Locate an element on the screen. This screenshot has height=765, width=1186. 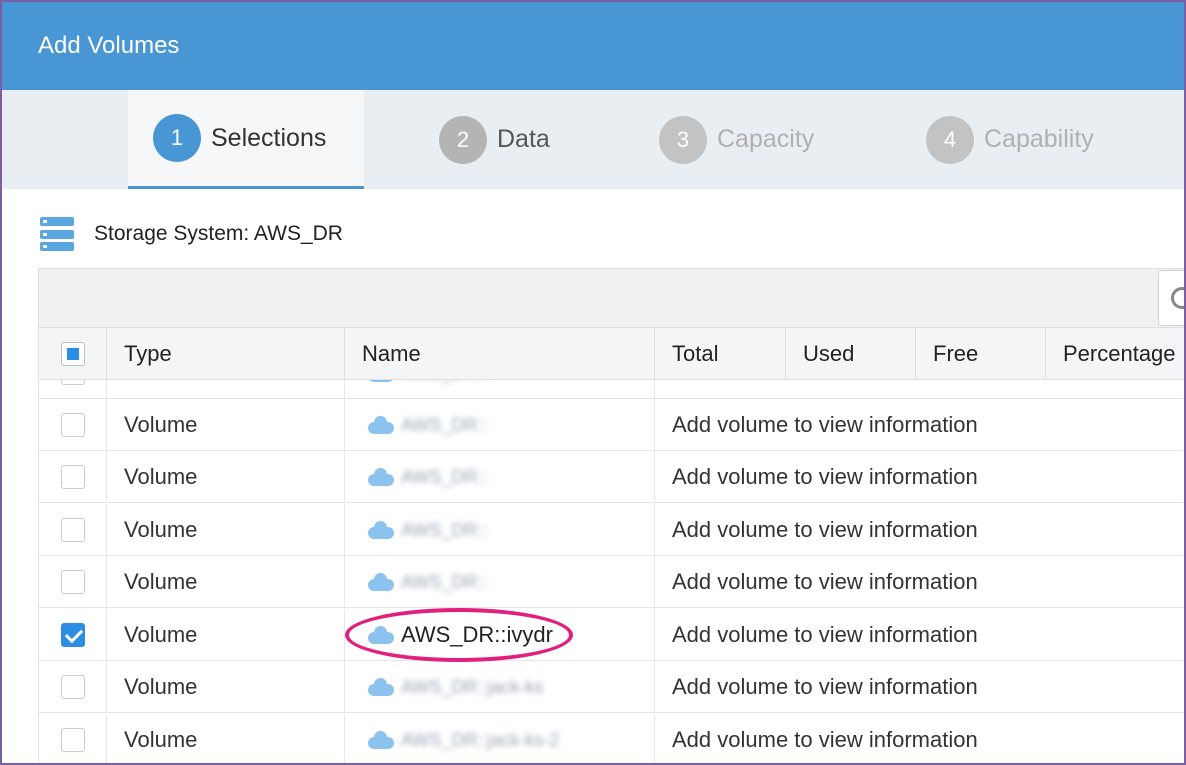
row-name: AWS_DR::jack-ks-2 is located at coordinates (480, 739).